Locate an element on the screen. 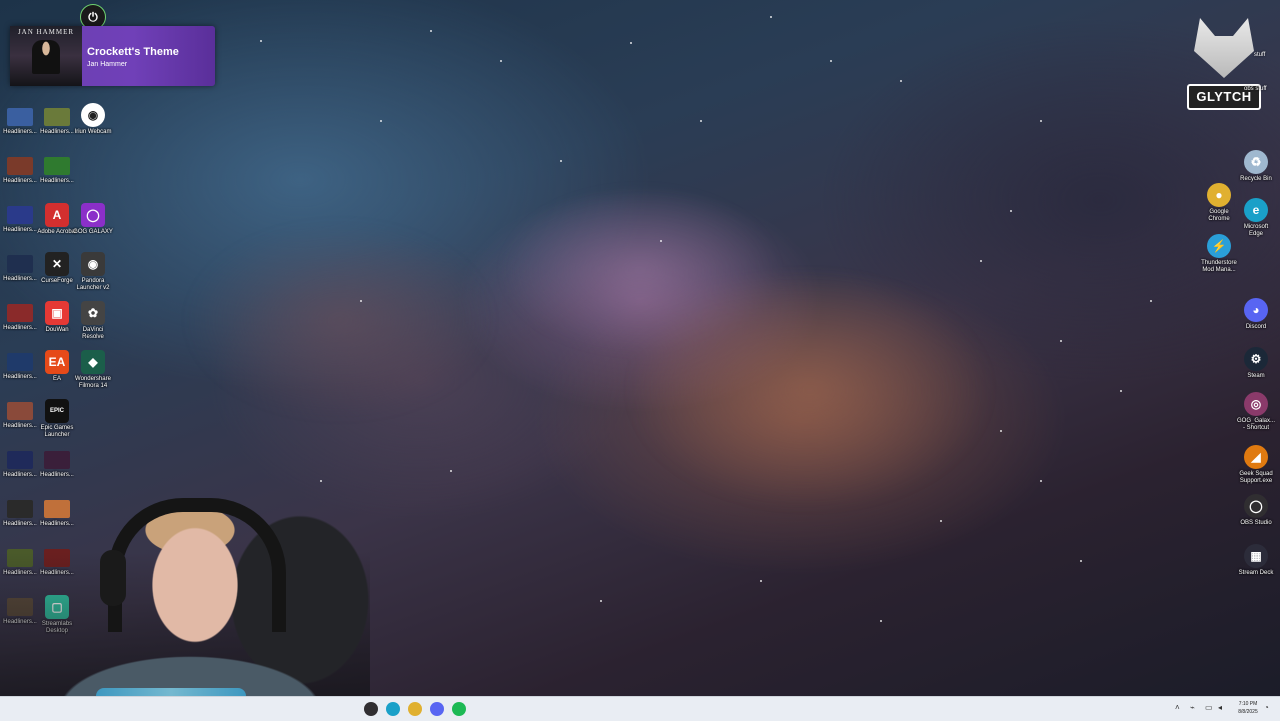 The width and height of the screenshot is (1280, 721). desktop-icon-davinci-resolve: ✿ DaVinci Resolve is located at coordinates (93, 321).